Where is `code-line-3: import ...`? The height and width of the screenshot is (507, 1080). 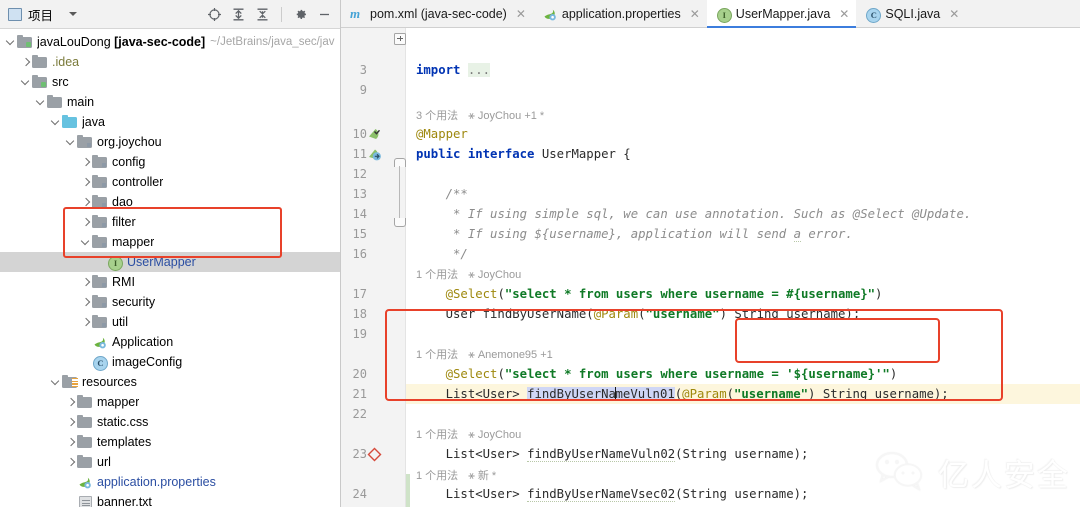
code-line-3: import ... is located at coordinates (743, 70).